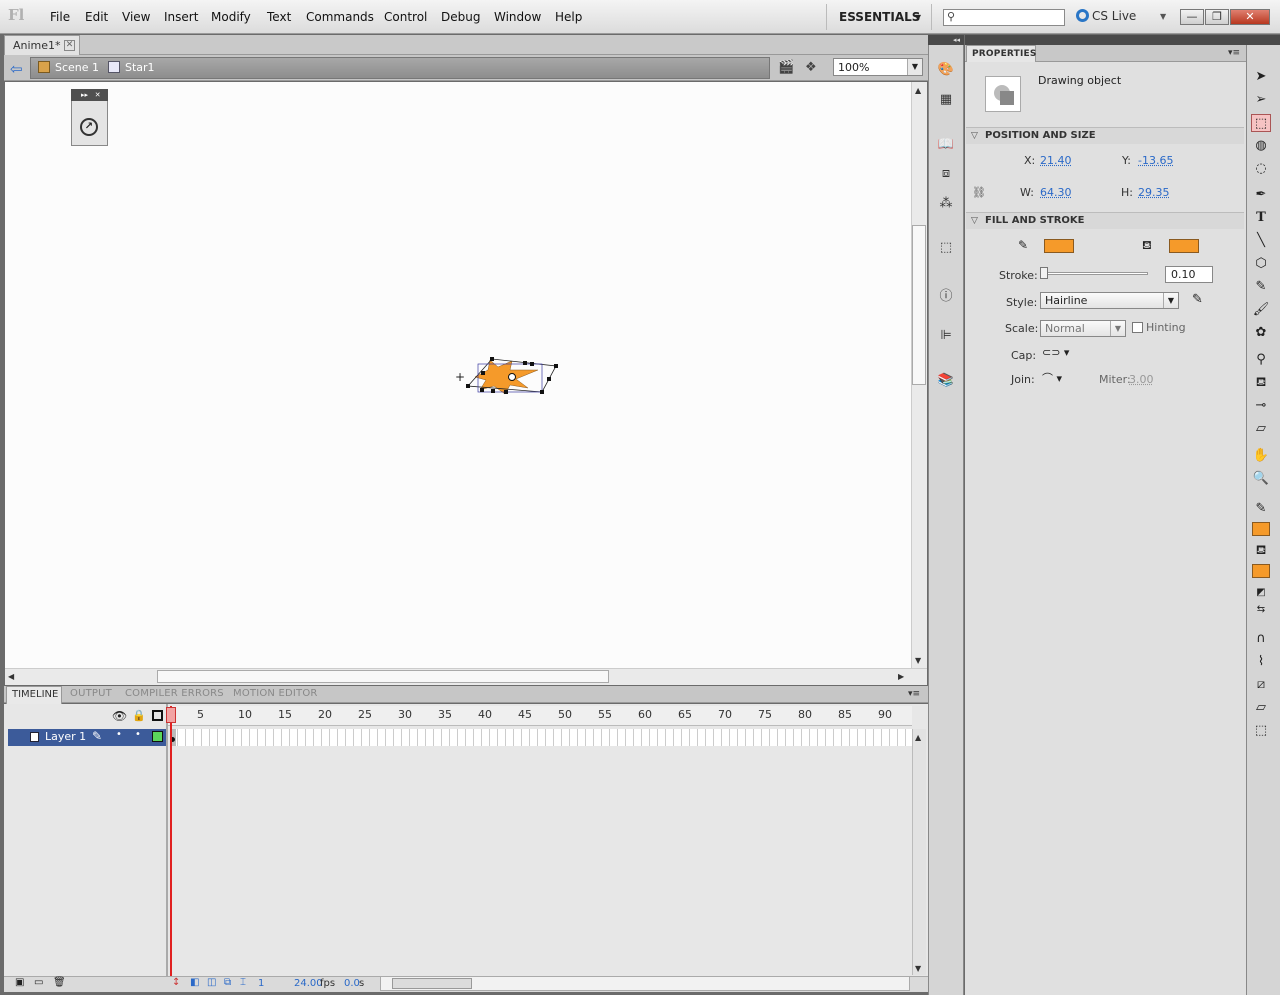 This screenshot has height=995, width=1280. I want to click on restore-button: ❐, so click(1217, 17).